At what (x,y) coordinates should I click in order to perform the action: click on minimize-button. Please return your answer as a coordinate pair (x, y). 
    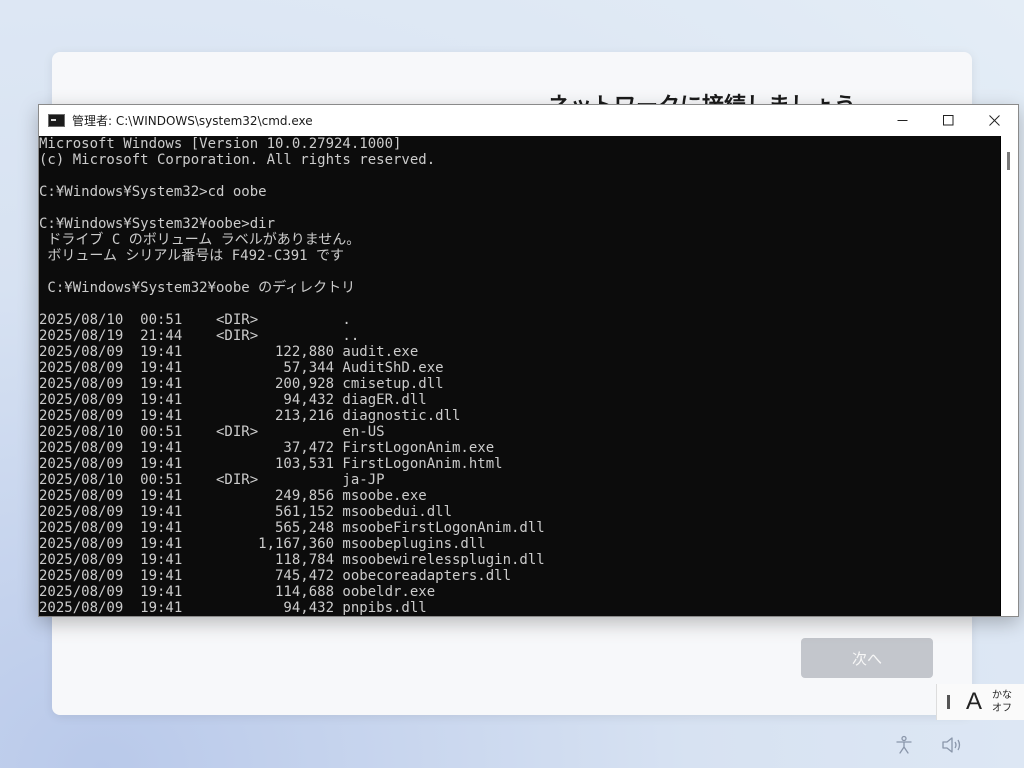
    Looking at the image, I should click on (902, 120).